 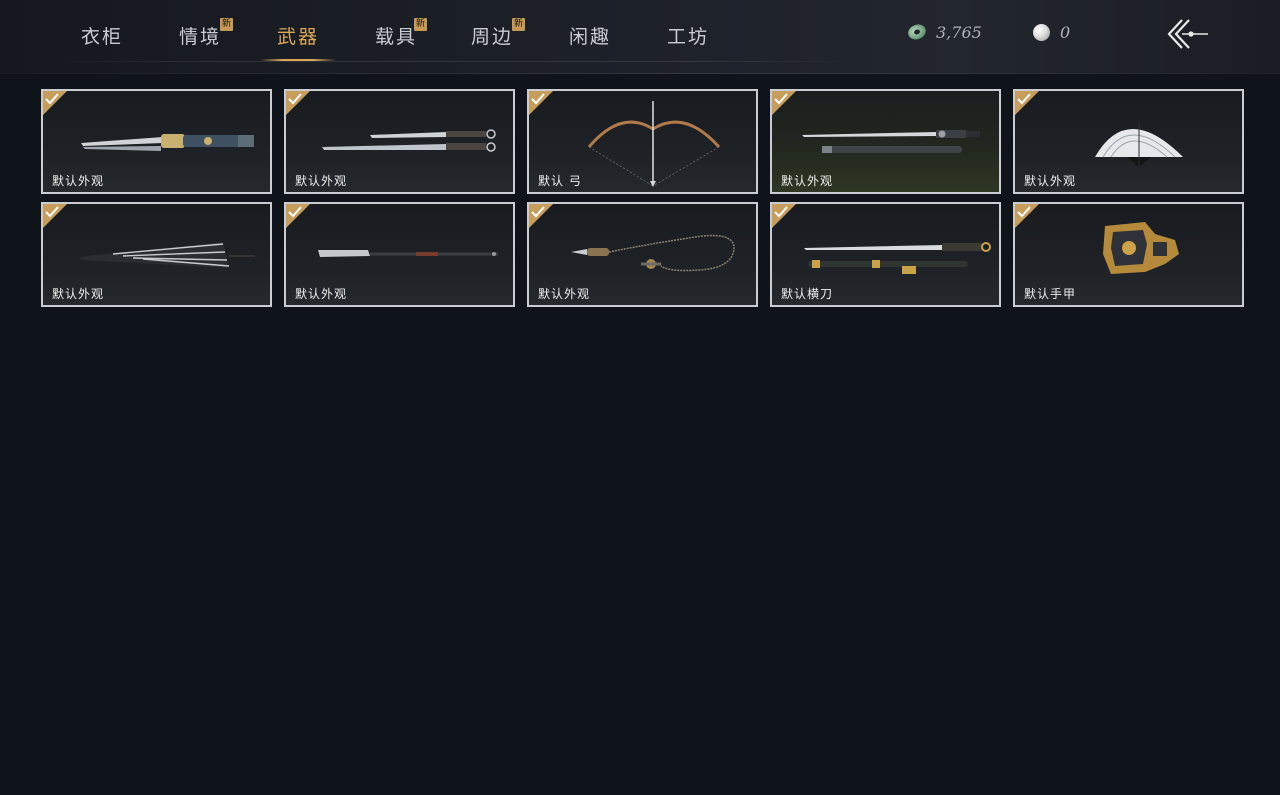 I want to click on tab-mounts: 载具 新, so click(x=396, y=35).